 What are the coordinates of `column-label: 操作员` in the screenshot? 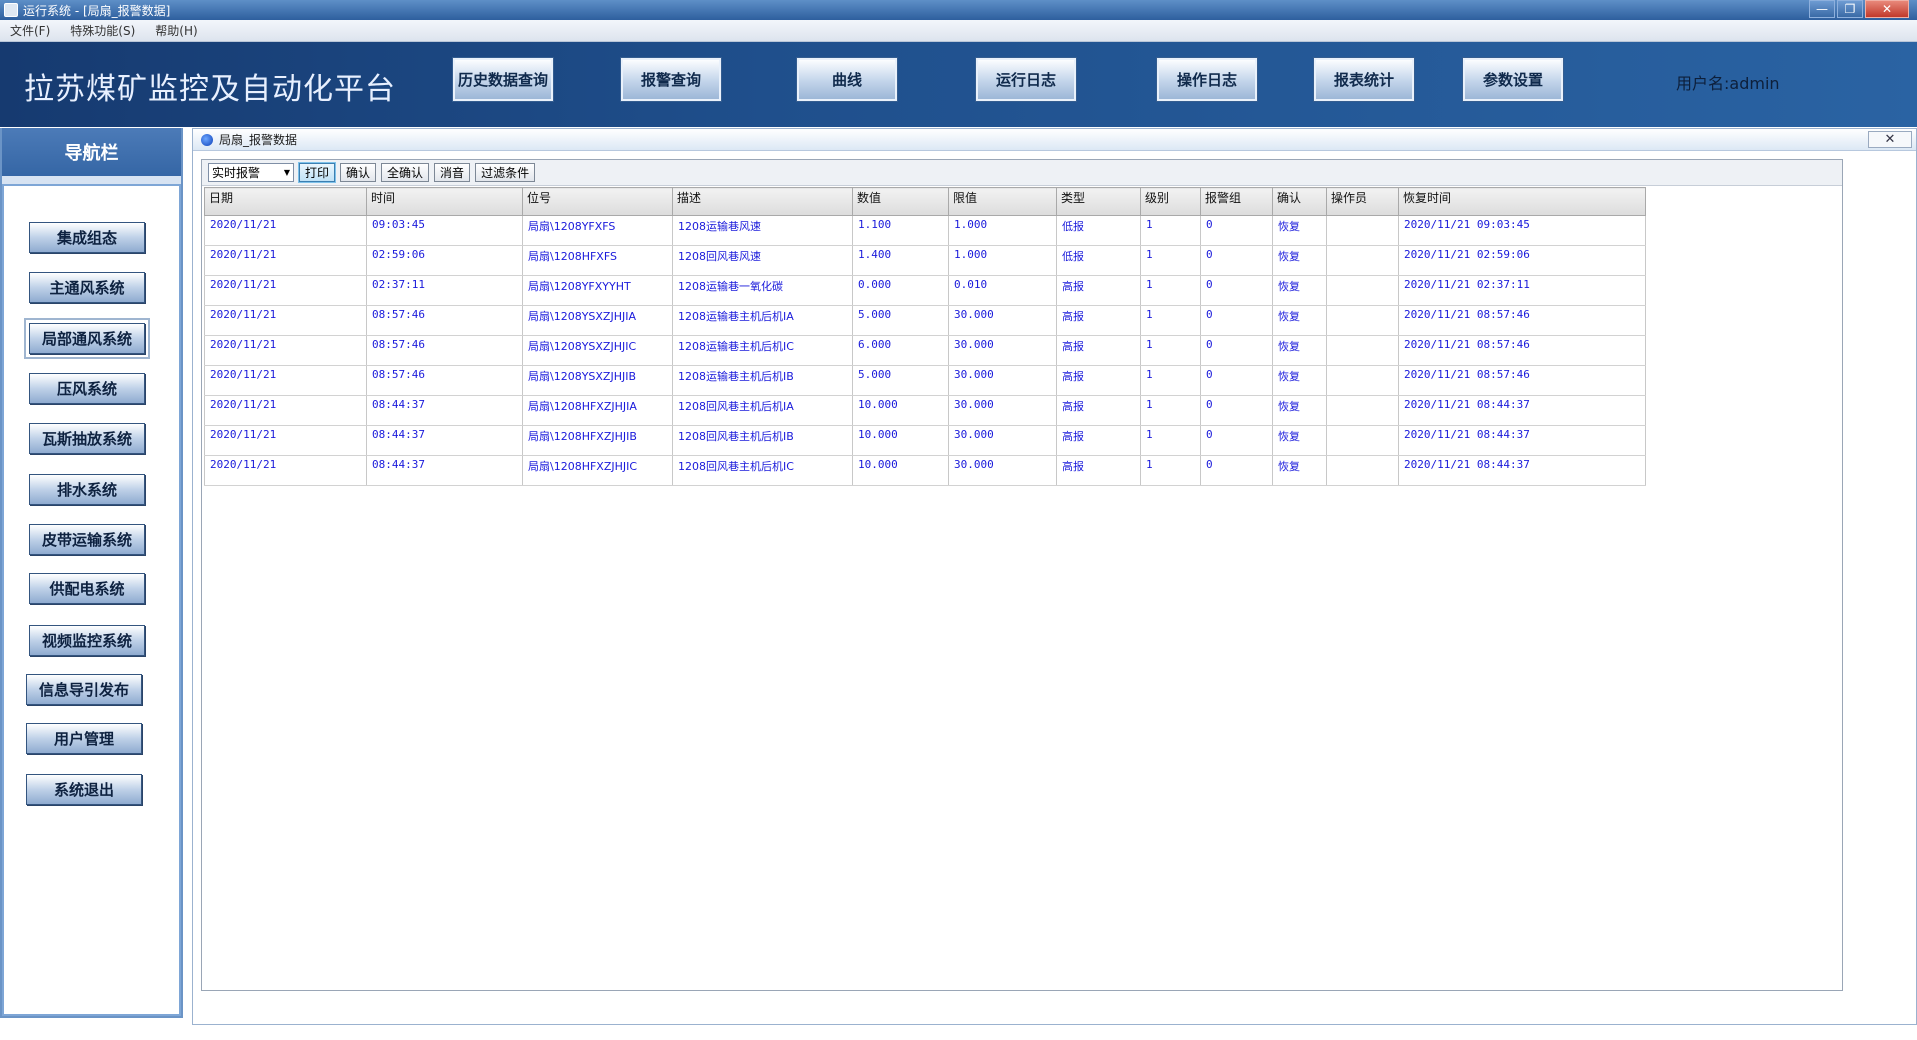 It's located at (1349, 198).